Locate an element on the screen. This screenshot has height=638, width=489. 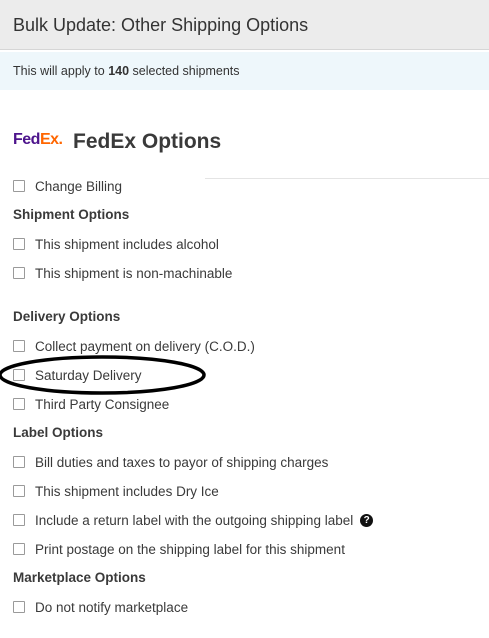
bill-duties-checkbox is located at coordinates (19, 462).